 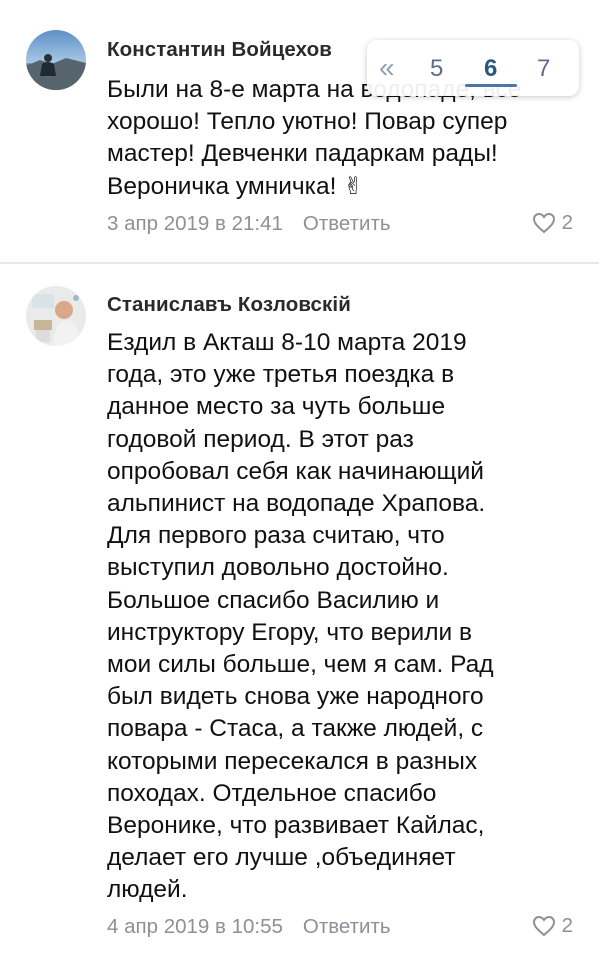 What do you see at coordinates (302, 154) in the screenshot?
I see `comment-text-line: мастер! Девченки падаркам рады!` at bounding box center [302, 154].